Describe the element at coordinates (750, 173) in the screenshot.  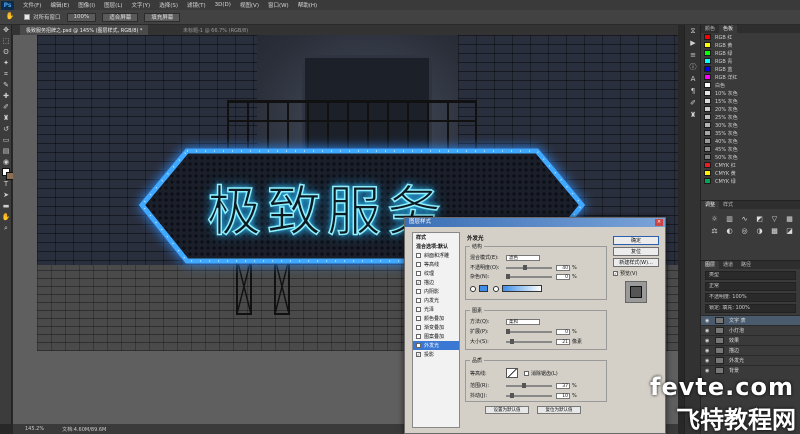
I see `swatch-item: CMYK 黄` at that location.